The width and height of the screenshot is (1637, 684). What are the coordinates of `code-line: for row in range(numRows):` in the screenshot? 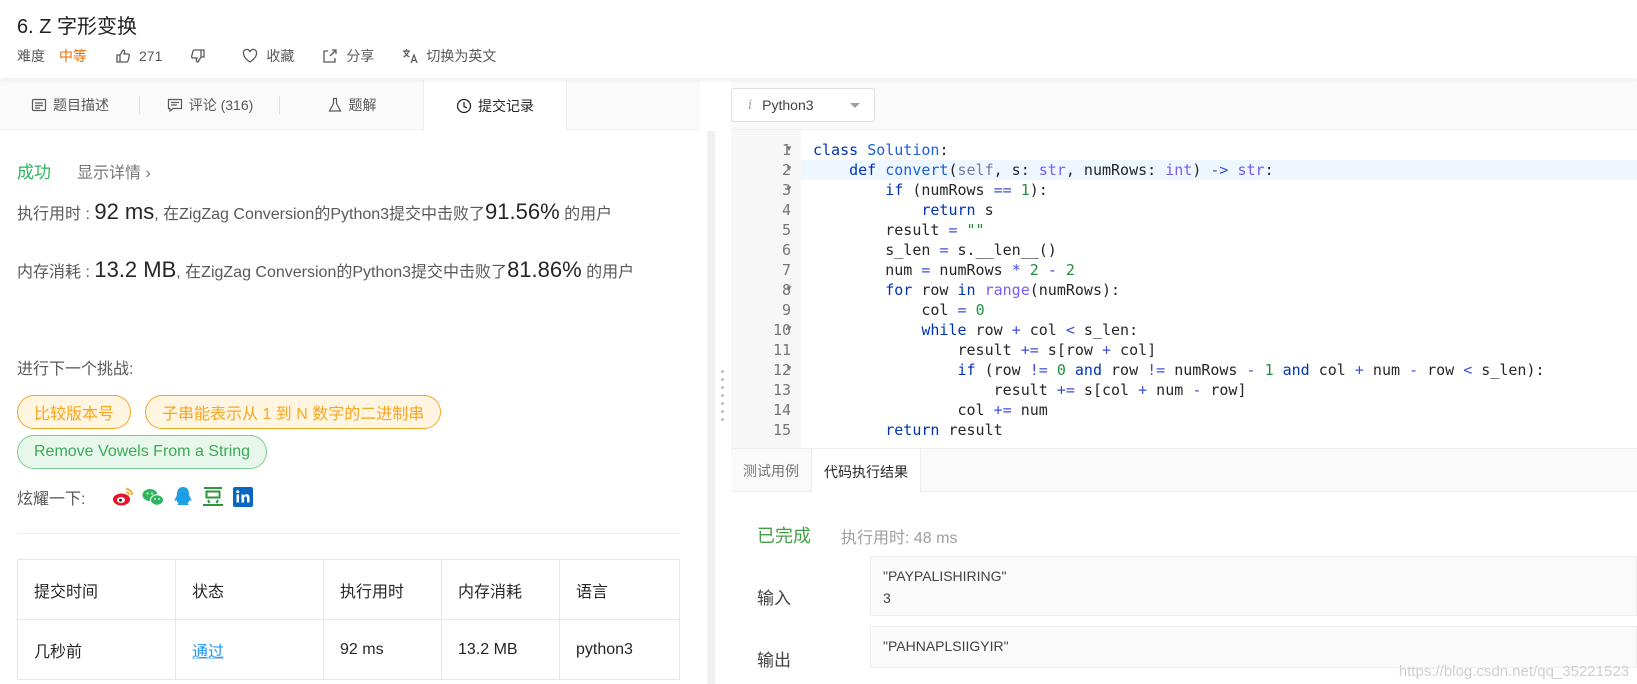 It's located at (1003, 290).